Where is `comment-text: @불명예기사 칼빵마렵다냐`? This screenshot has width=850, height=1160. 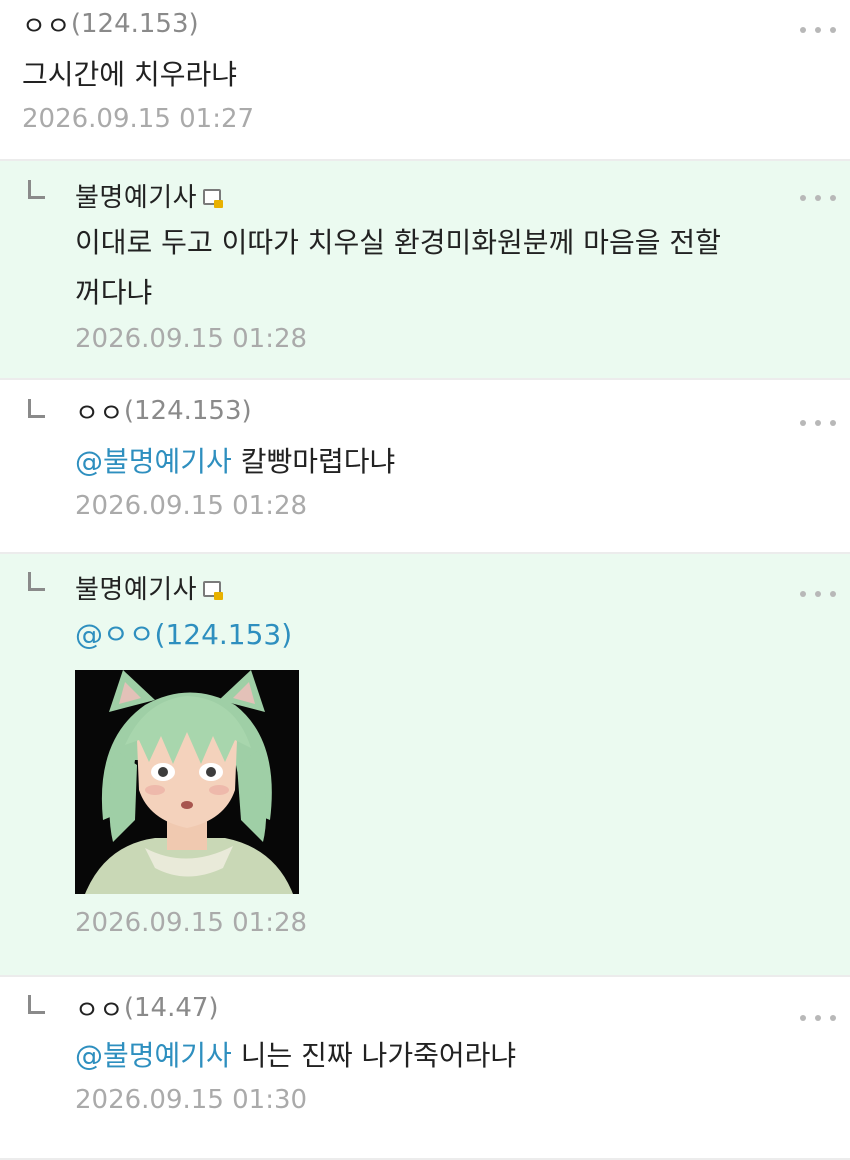 comment-text: @불명예기사 칼빵마렵다냐 is located at coordinates (235, 461).